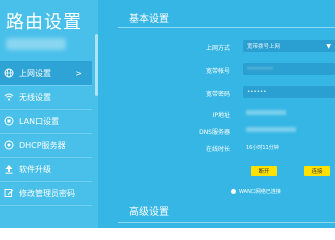 This screenshot has height=240, width=335. Describe the element at coordinates (9, 97) in the screenshot. I see `wifi-icon` at that location.